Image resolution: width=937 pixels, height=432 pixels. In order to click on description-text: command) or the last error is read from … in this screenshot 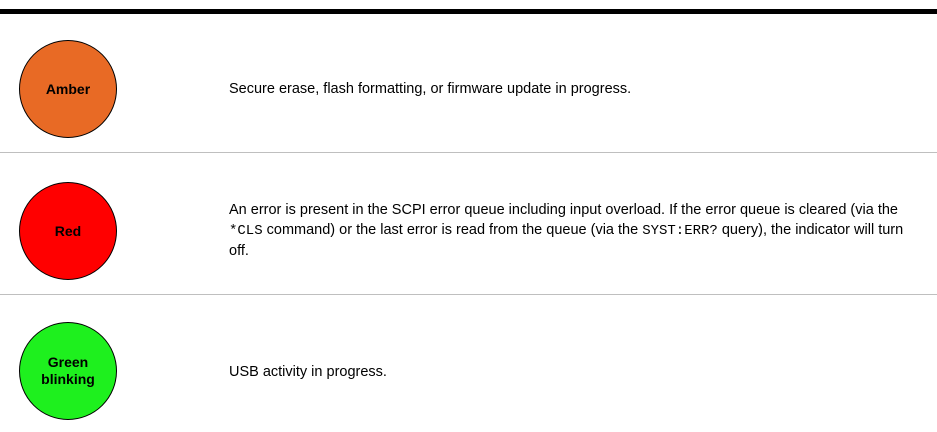, I will do `click(452, 230)`.